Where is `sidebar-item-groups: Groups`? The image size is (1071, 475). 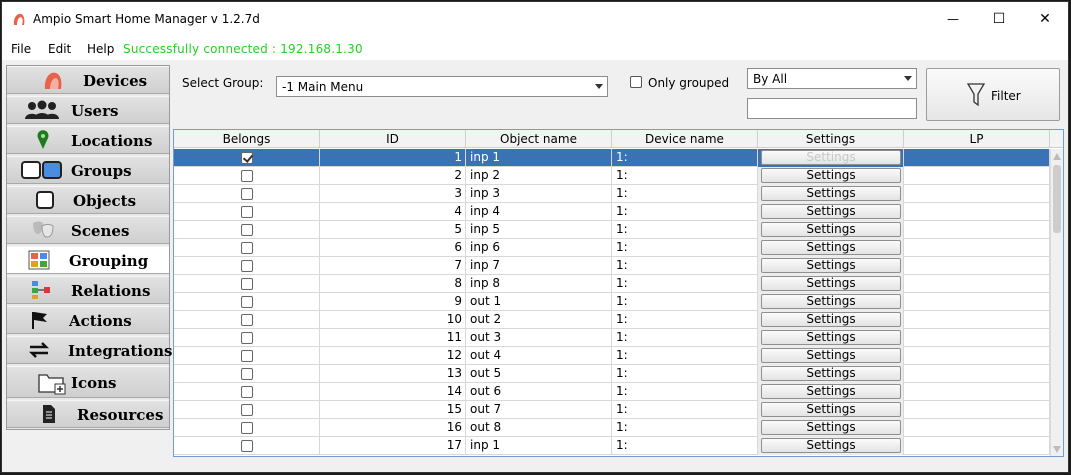 sidebar-item-groups: Groups is located at coordinates (88, 170).